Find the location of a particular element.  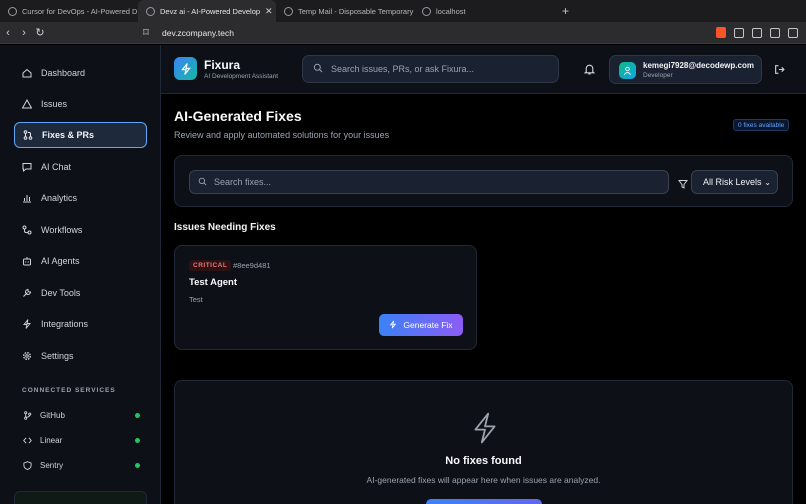

global-search is located at coordinates (430, 69).